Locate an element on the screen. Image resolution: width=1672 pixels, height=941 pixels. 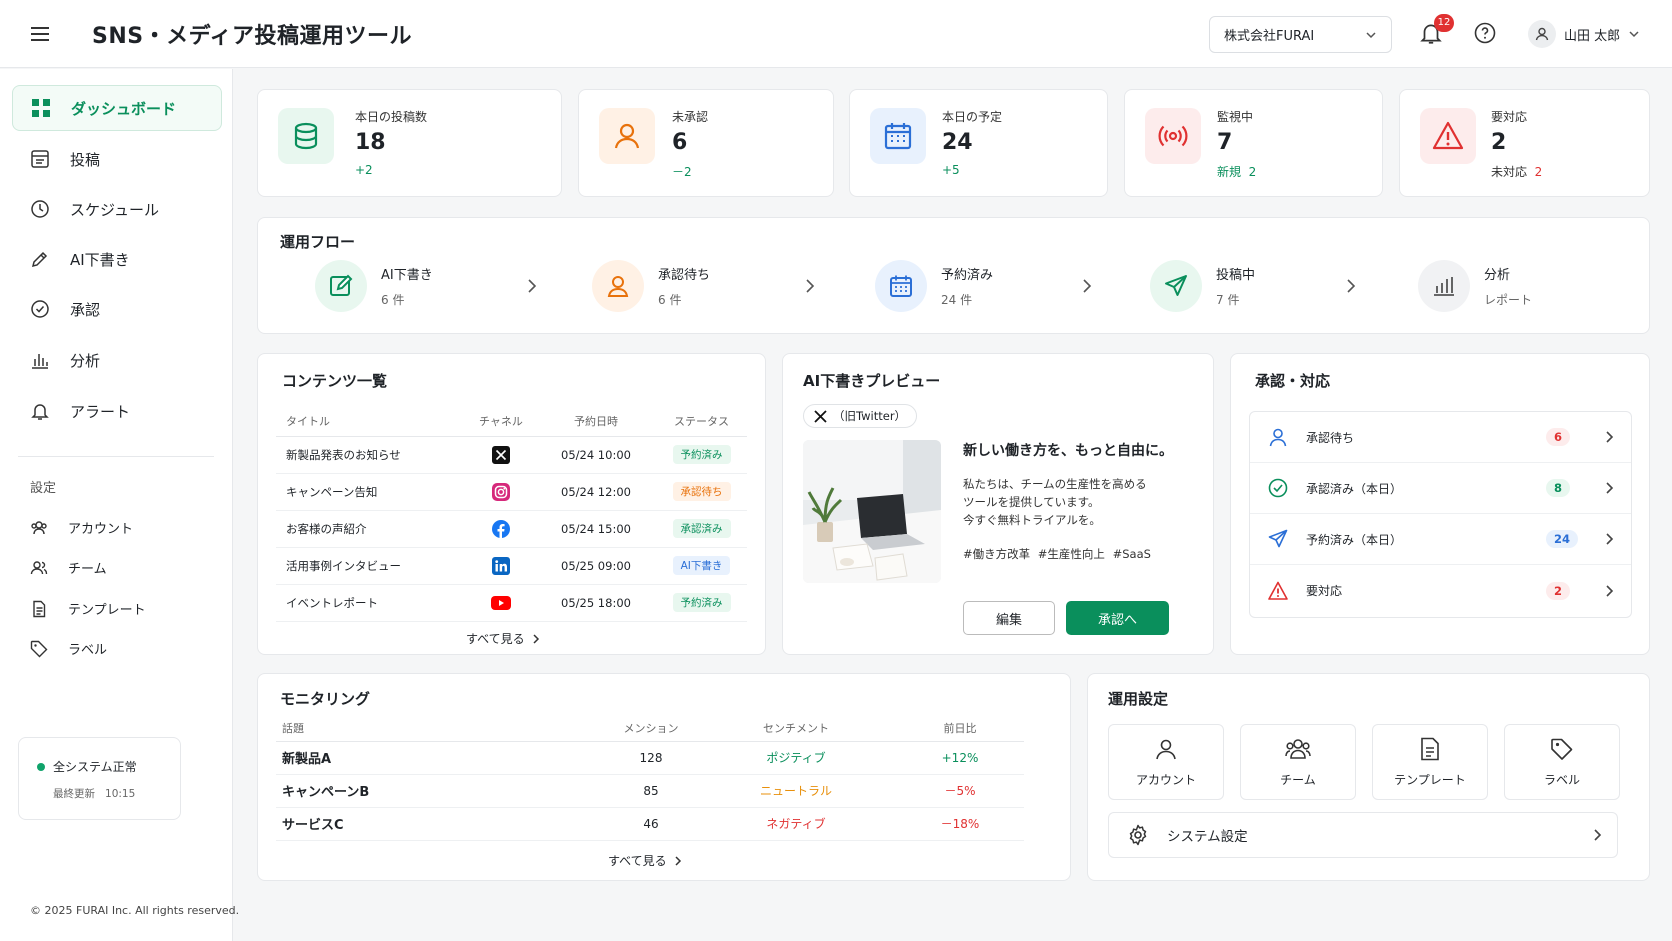
section-title: 承認・対応 is located at coordinates (1293, 381).